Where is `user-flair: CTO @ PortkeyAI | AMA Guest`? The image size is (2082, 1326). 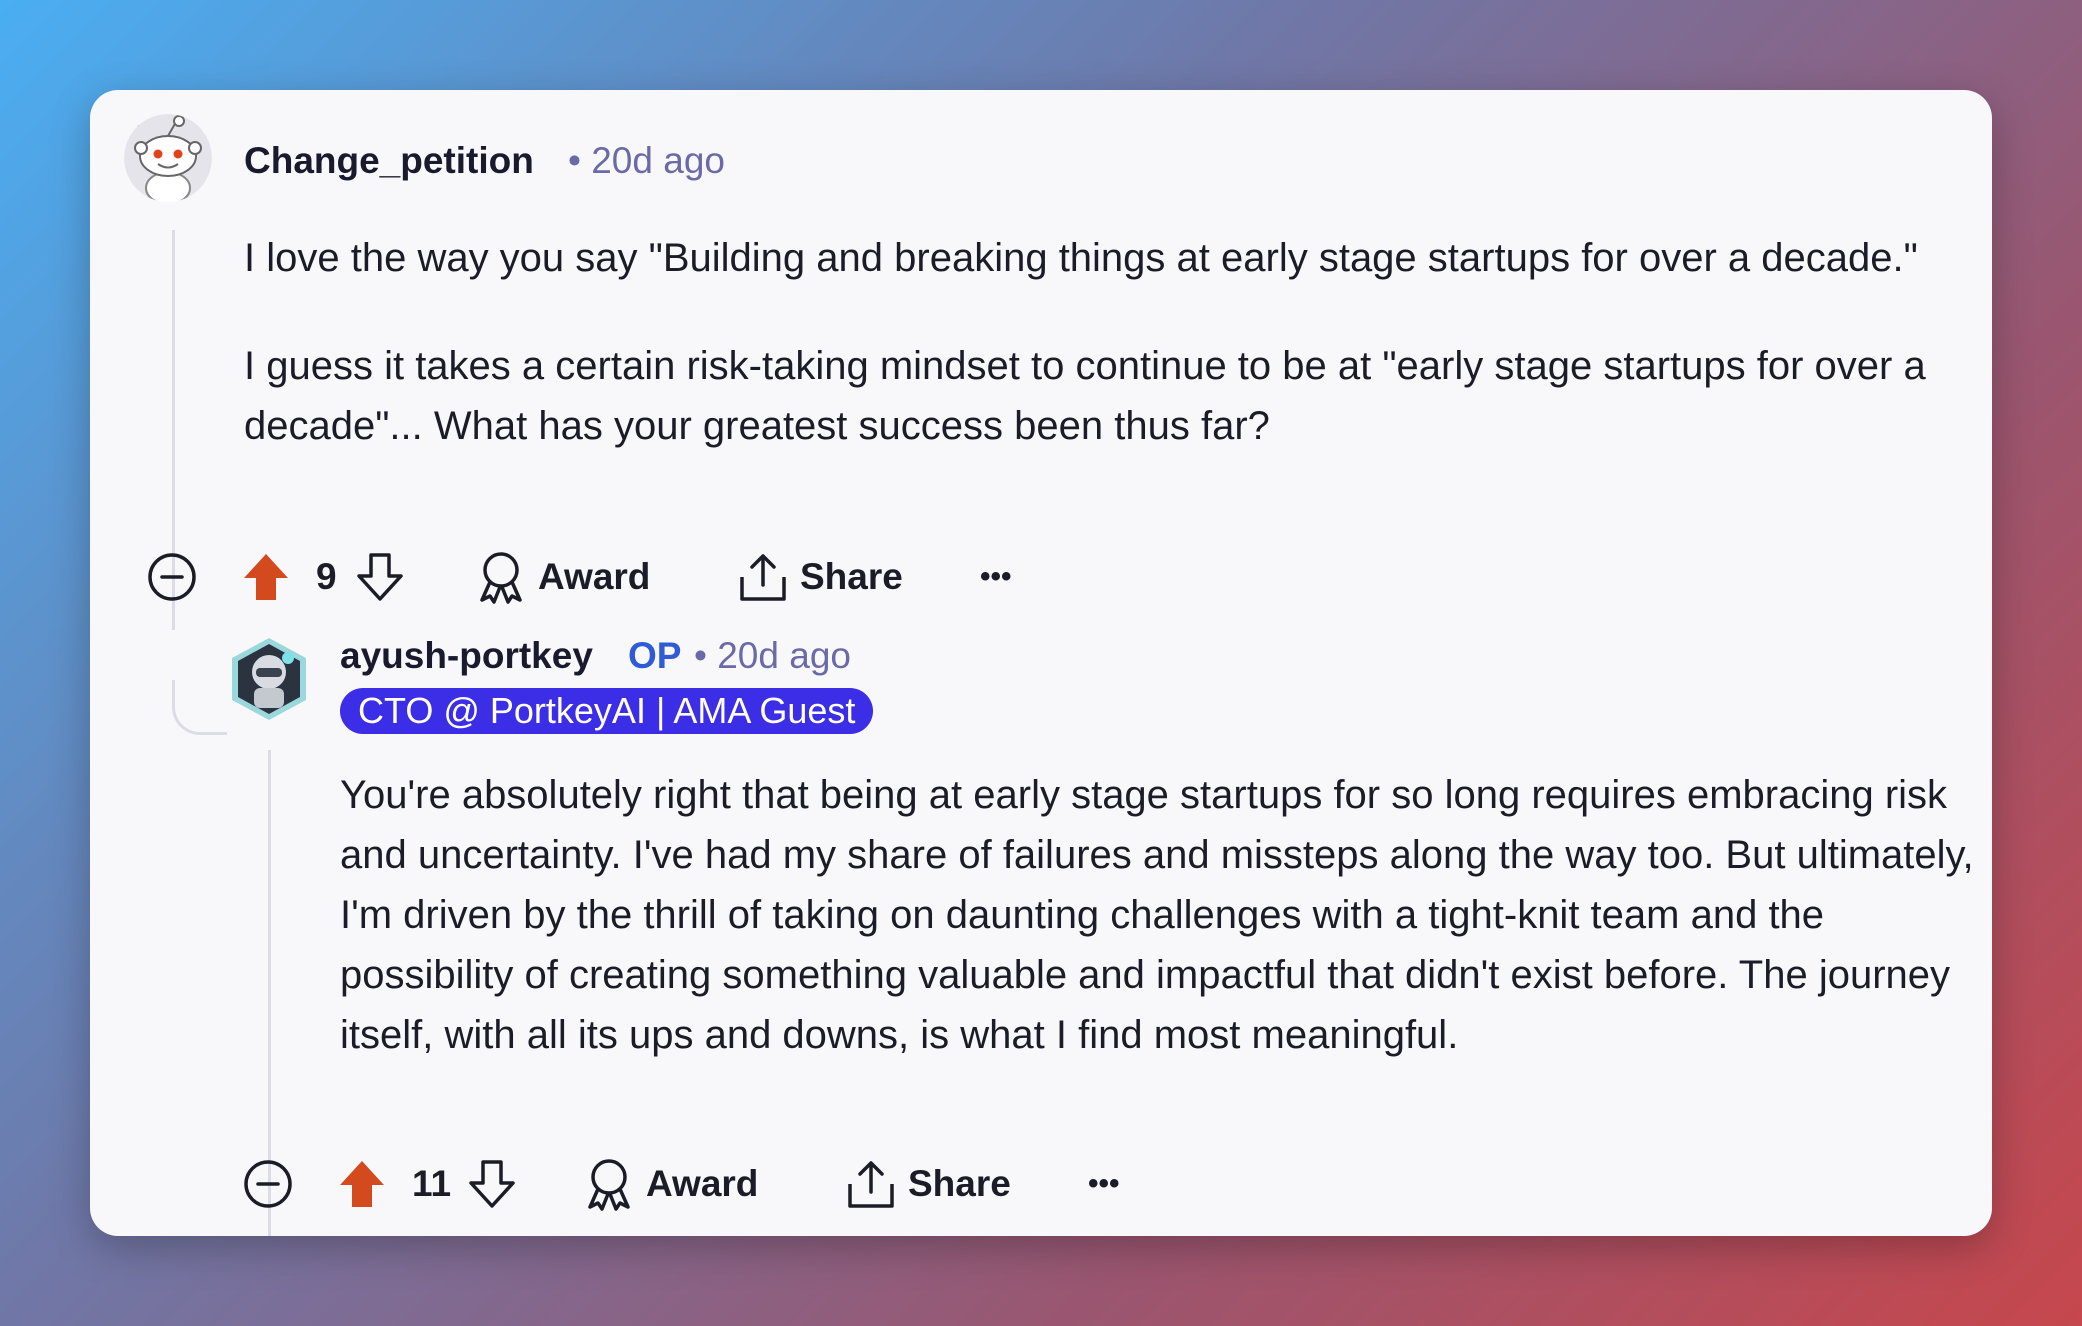 user-flair: CTO @ PortkeyAI | AMA Guest is located at coordinates (607, 711).